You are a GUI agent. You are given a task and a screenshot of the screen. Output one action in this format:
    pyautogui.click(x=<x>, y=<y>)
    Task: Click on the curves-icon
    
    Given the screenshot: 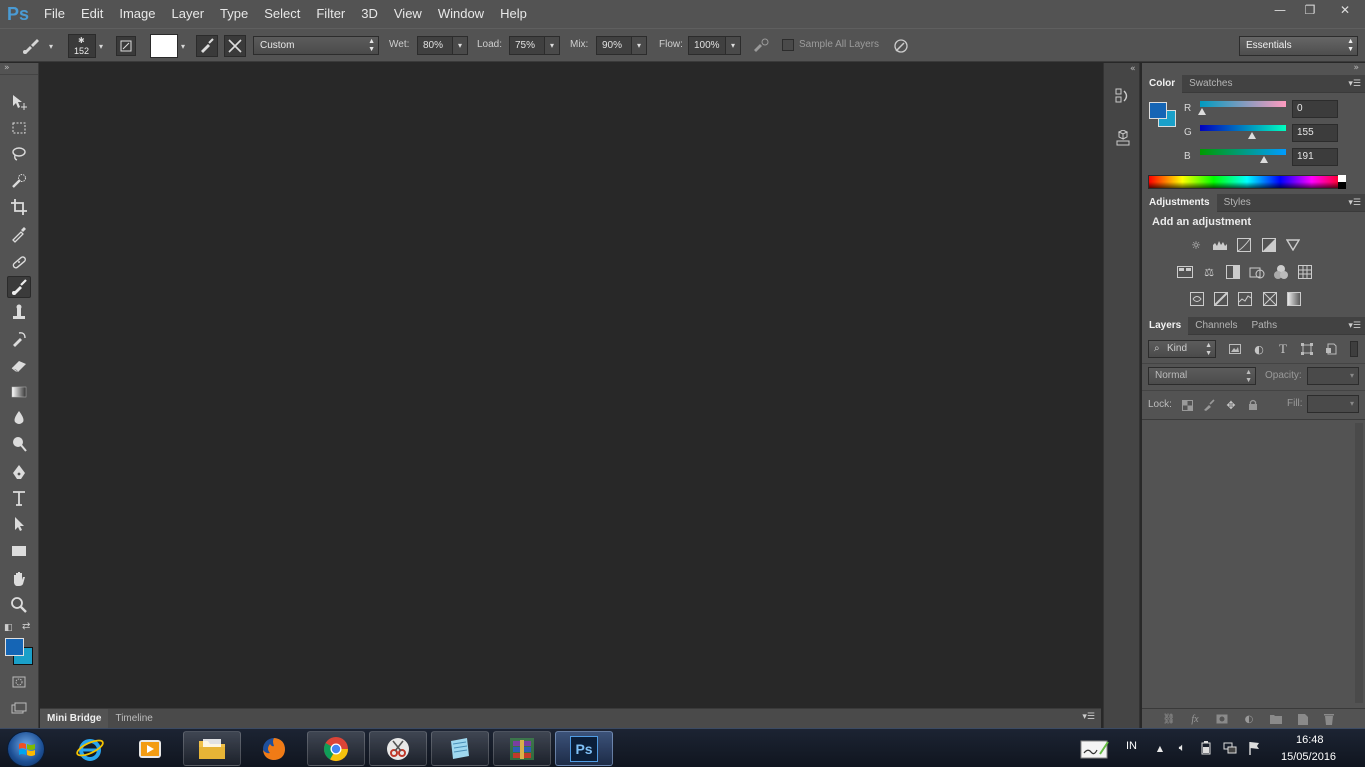 What is the action you would take?
    pyautogui.click(x=1244, y=245)
    